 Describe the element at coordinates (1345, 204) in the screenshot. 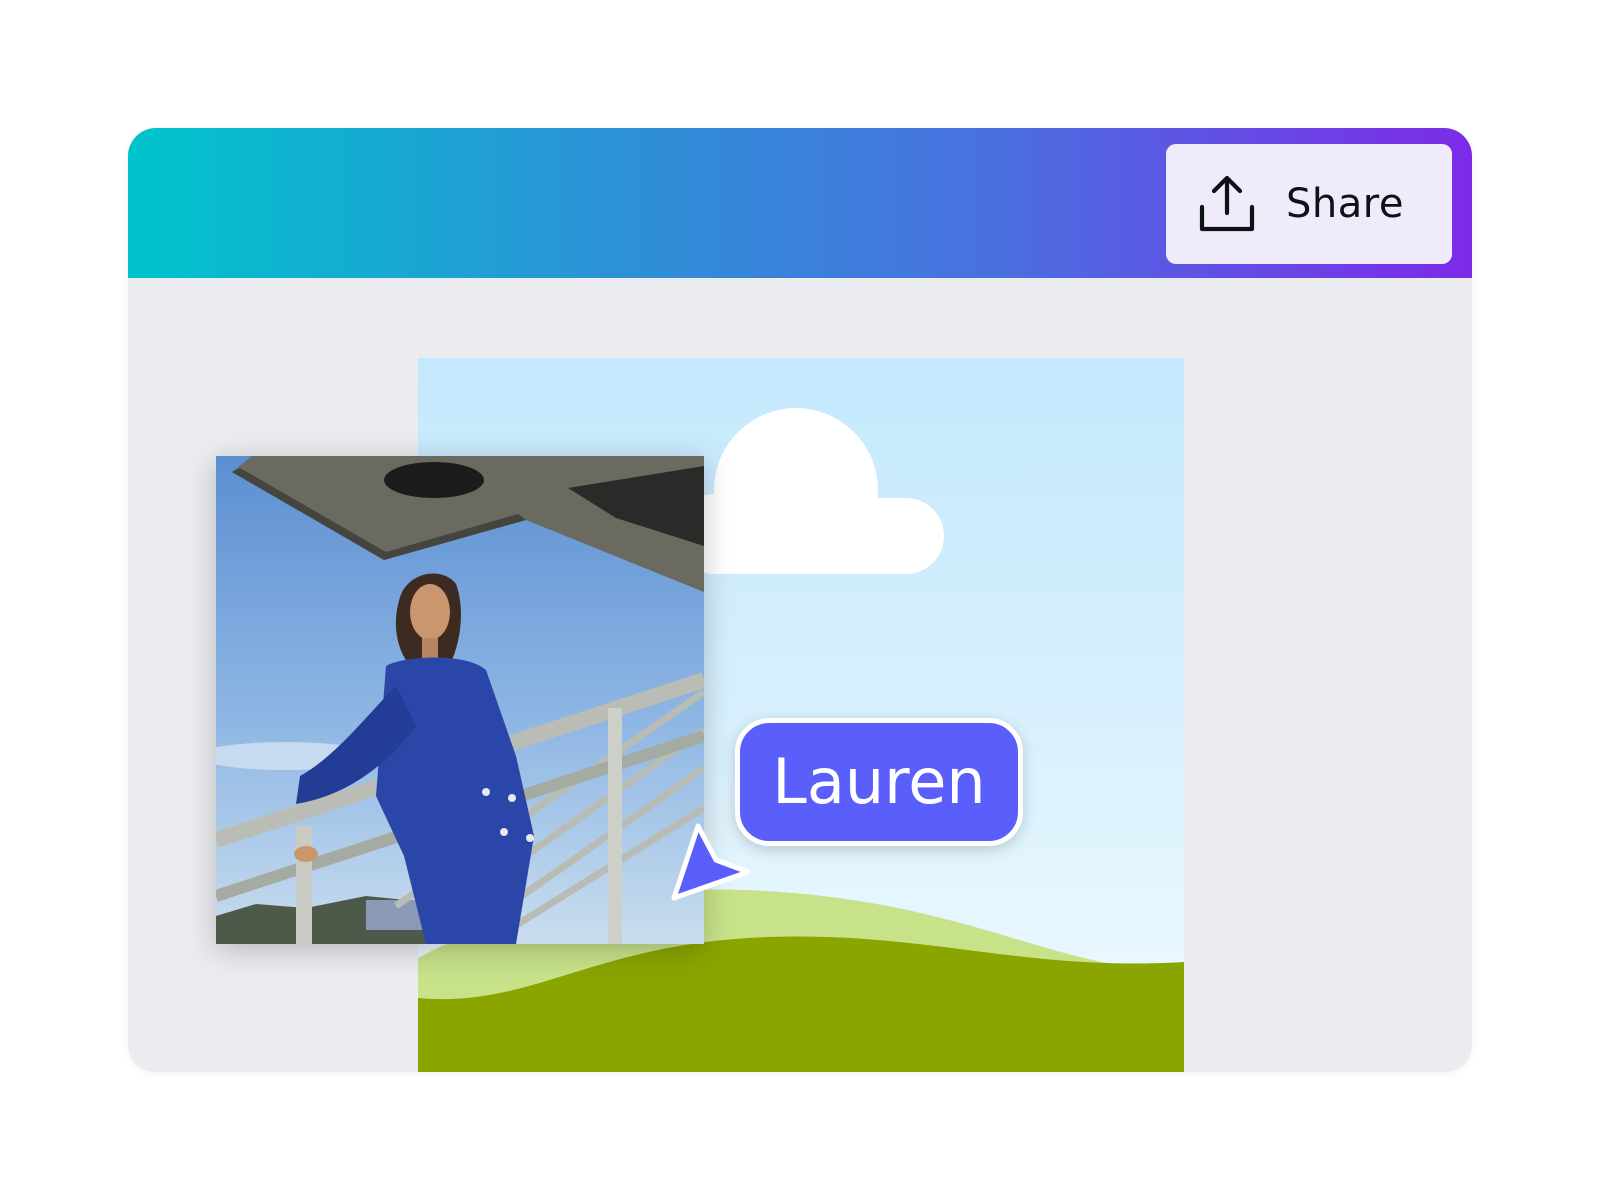

I see `share-button-label: Share` at that location.